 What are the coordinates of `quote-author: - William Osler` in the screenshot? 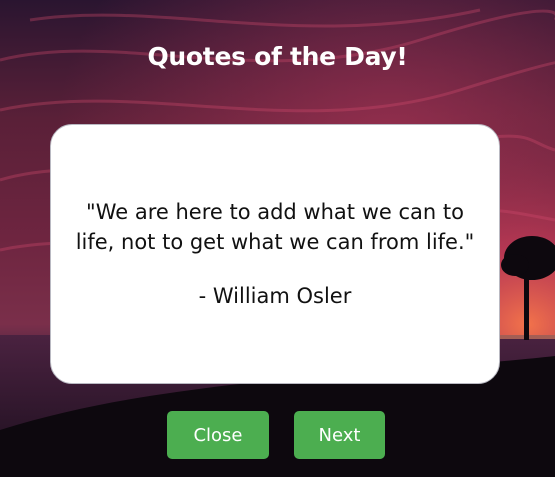 It's located at (275, 296).